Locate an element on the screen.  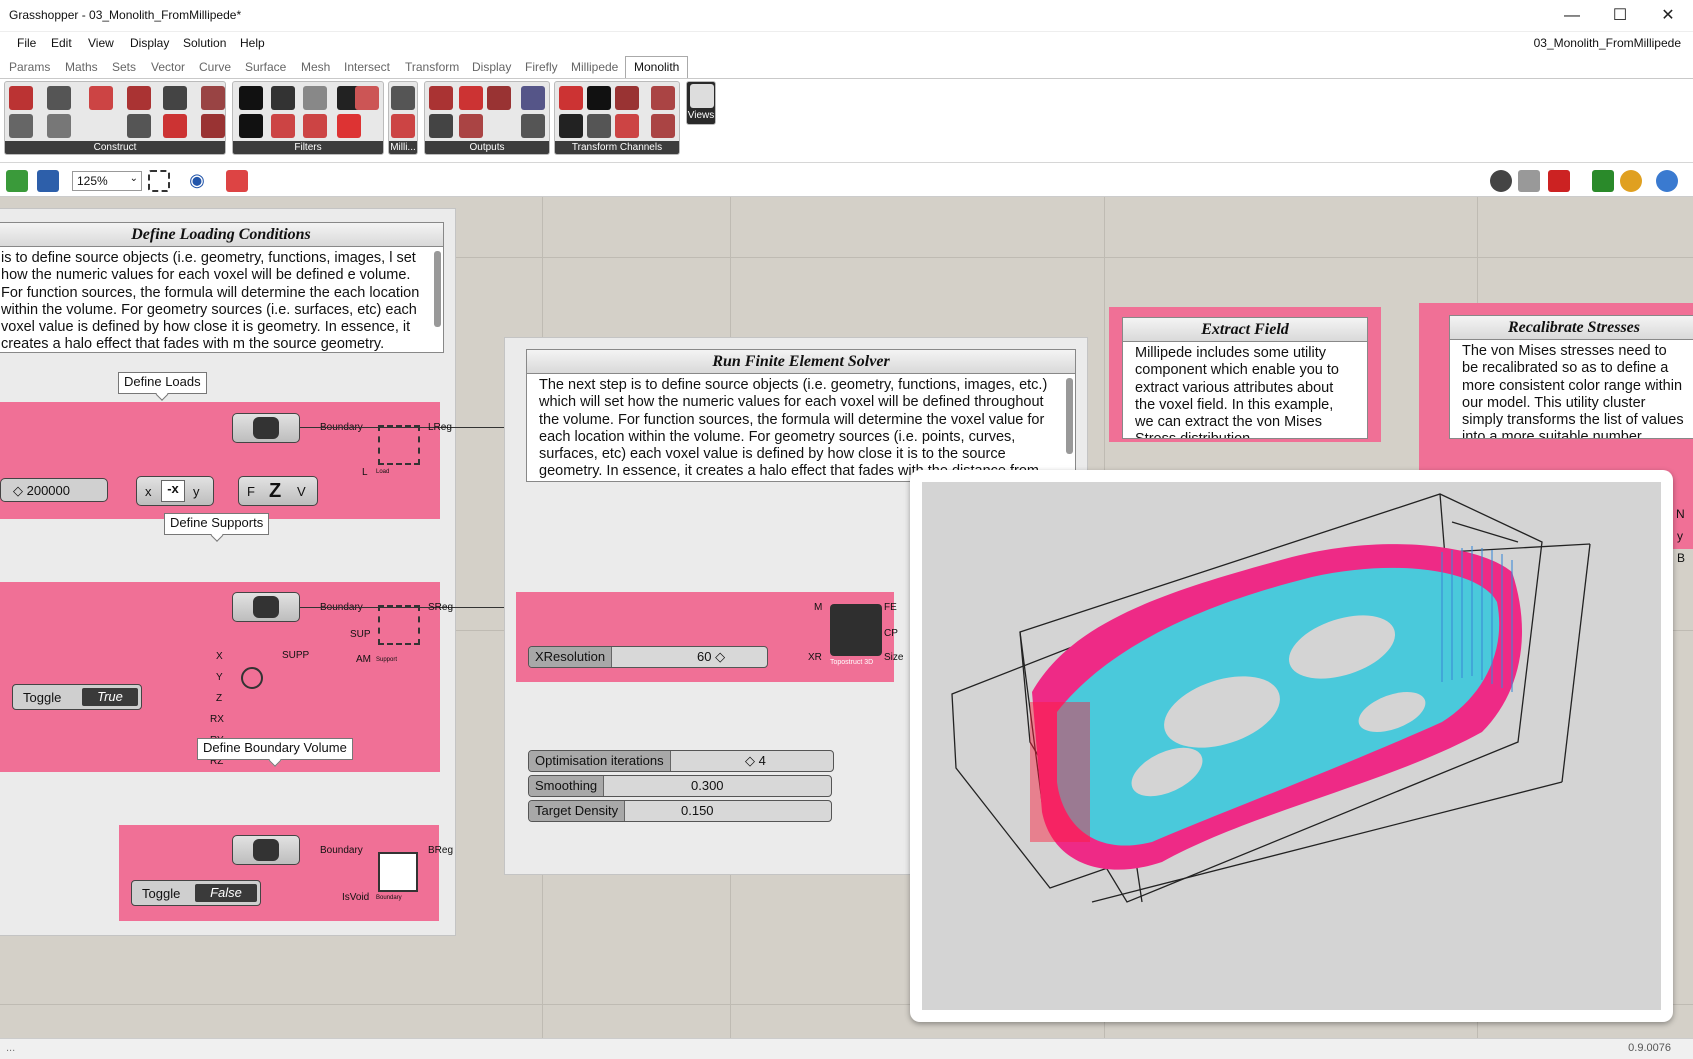
topostruct-3d-icon is located at coordinates (856, 630).